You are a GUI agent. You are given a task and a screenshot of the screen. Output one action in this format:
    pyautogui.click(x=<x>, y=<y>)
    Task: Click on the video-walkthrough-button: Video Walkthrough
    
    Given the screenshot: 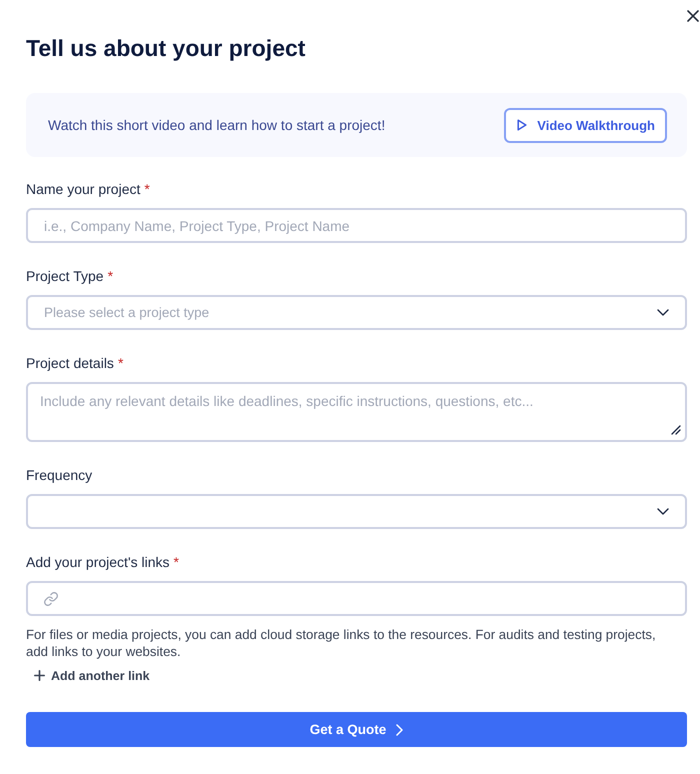 What is the action you would take?
    pyautogui.click(x=585, y=125)
    